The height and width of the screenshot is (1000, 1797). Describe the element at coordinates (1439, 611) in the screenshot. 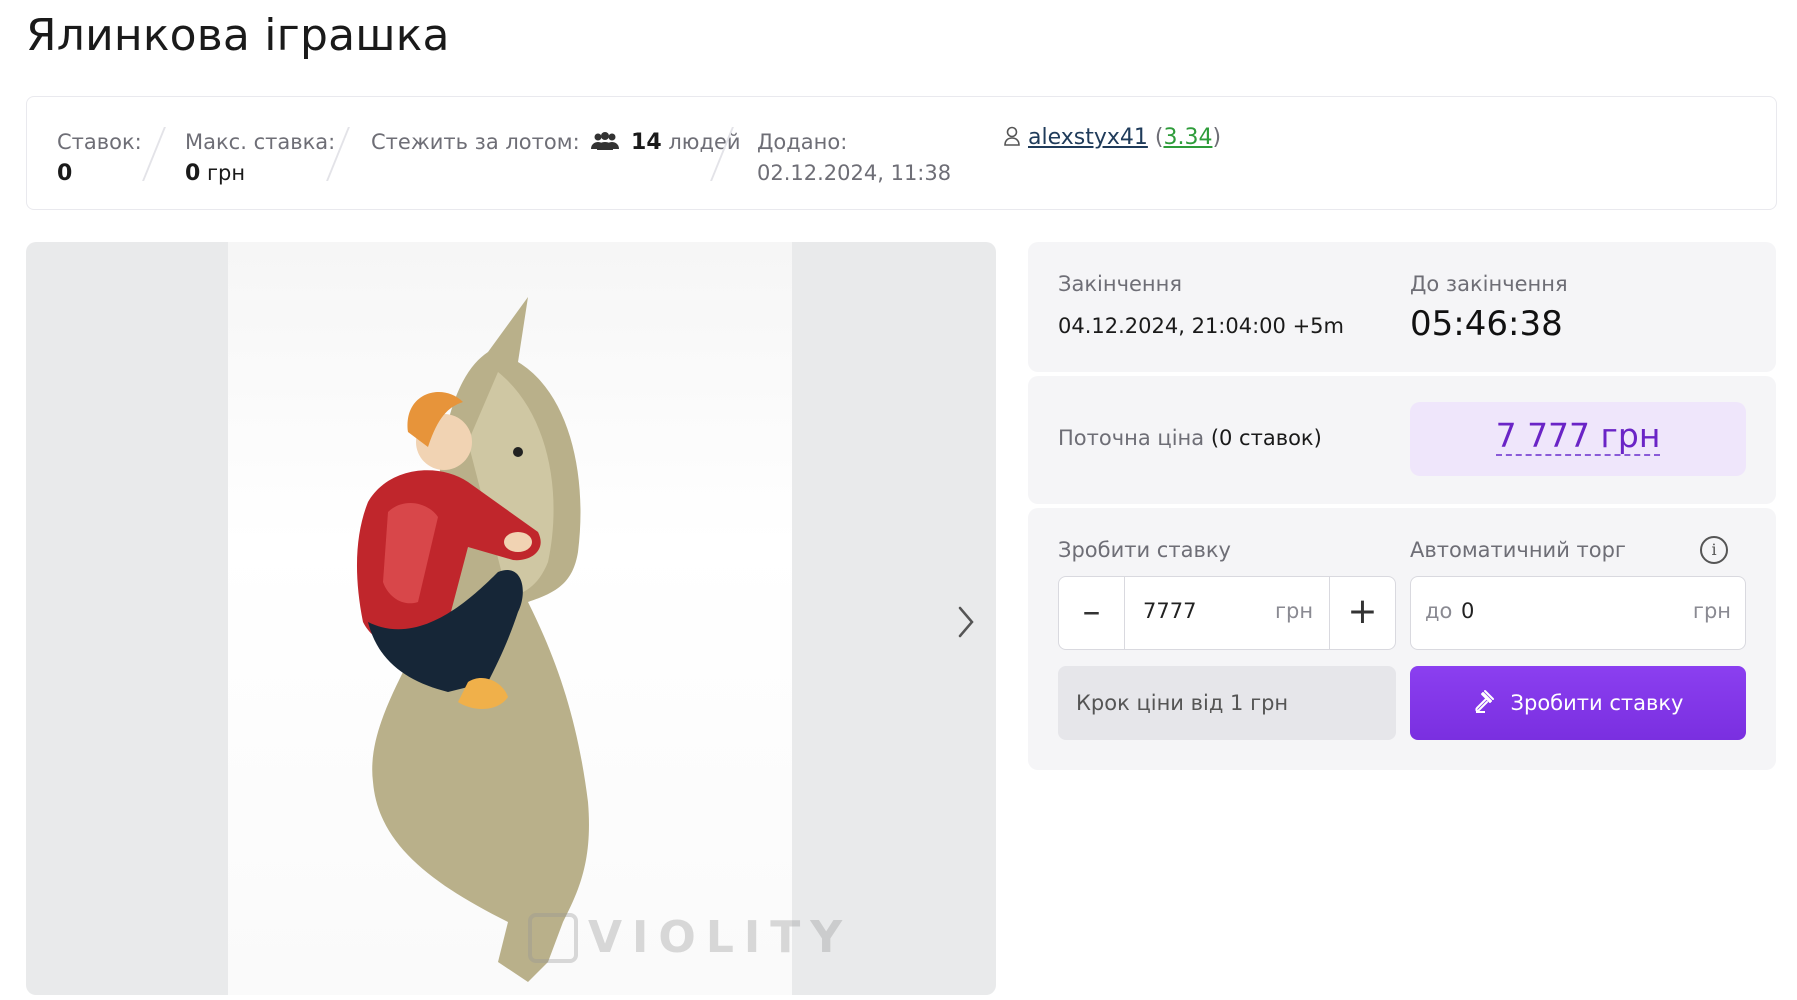

I see `auto-bid-prefix: до` at that location.